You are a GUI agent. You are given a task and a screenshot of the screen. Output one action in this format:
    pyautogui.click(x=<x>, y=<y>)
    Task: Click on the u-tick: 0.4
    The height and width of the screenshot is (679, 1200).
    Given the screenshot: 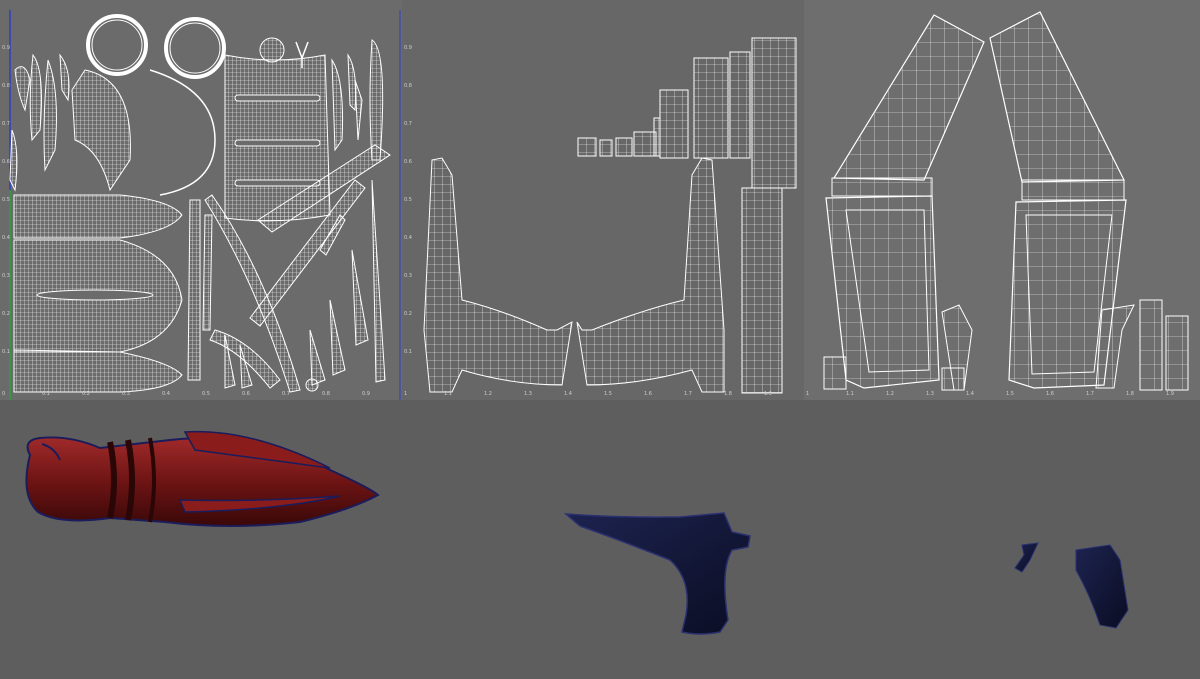 What is the action you would take?
    pyautogui.click(x=166, y=394)
    